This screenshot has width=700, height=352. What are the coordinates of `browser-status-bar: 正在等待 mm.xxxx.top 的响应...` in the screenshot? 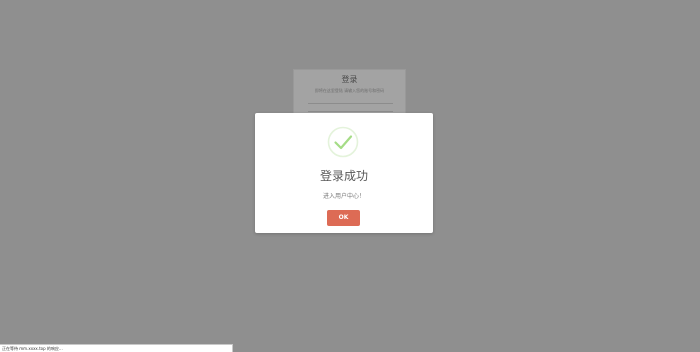 It's located at (116, 348).